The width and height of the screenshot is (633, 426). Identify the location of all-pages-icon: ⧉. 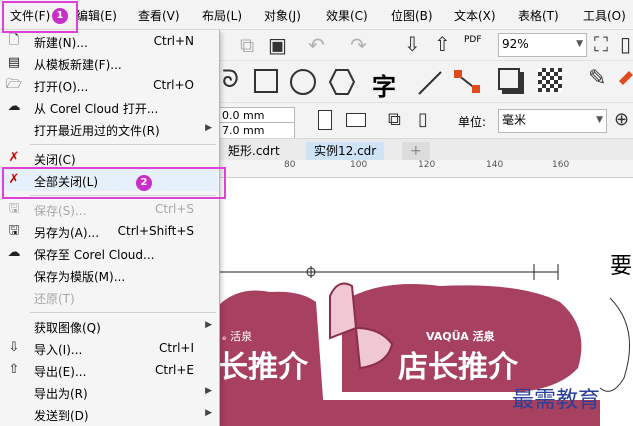
(394, 120).